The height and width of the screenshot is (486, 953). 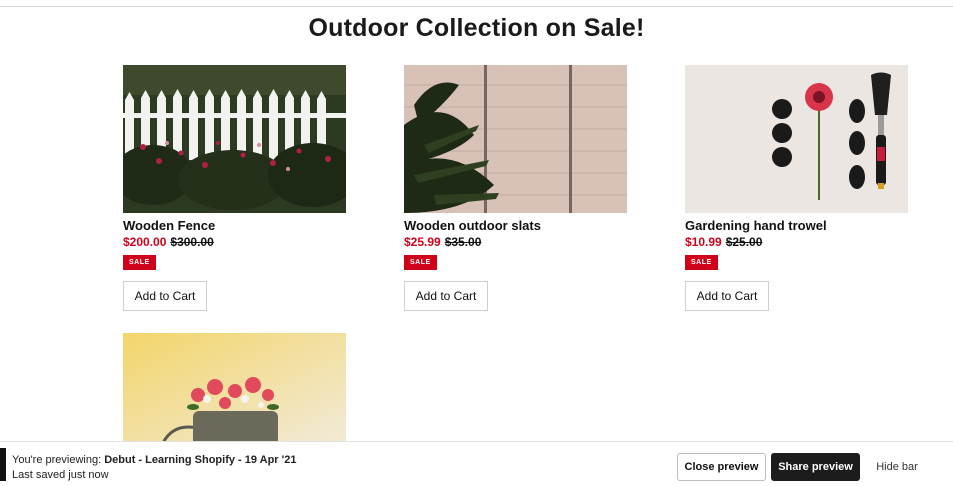 I want to click on product-image-watering-can, so click(x=234, y=388).